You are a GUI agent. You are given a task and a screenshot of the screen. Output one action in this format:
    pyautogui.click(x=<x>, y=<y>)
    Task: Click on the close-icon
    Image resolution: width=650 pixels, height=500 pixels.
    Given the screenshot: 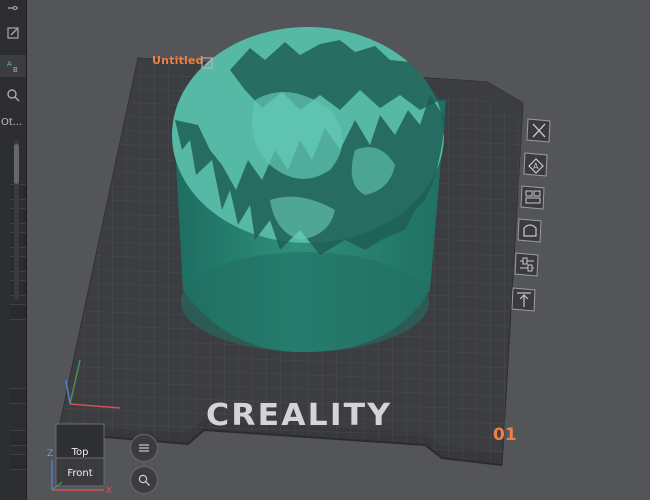 What is the action you would take?
    pyautogui.click(x=539, y=130)
    